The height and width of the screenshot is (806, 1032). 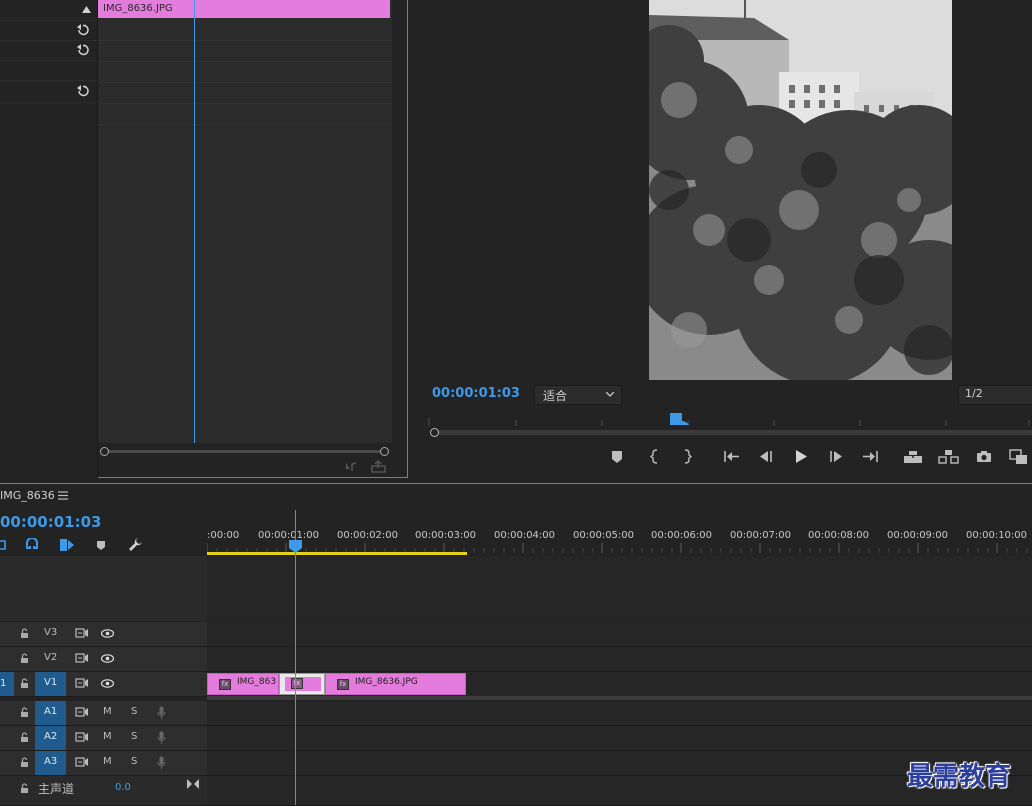 What do you see at coordinates (655, 456) in the screenshot?
I see `mark-in-icon` at bounding box center [655, 456].